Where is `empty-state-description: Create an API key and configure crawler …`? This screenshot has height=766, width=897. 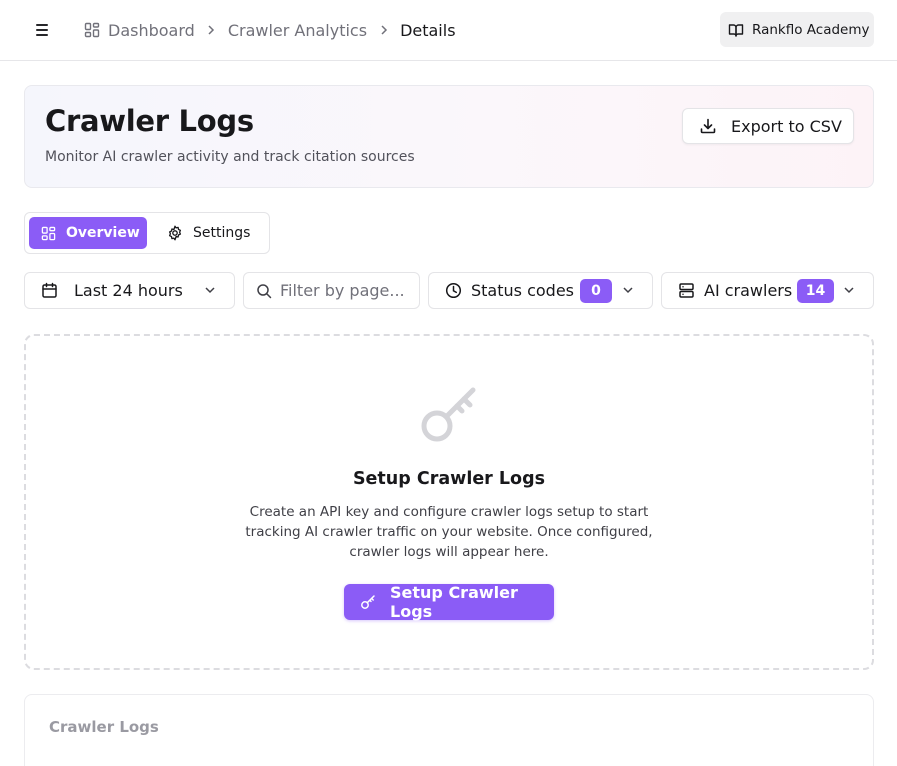
empty-state-description: Create an API key and configure crawler … is located at coordinates (449, 532).